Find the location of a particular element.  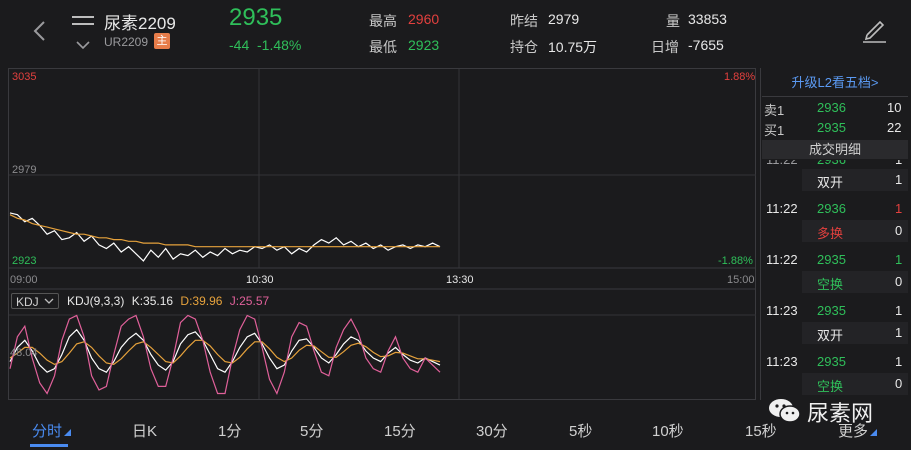

tab-more: 更多 is located at coordinates (858, 430).